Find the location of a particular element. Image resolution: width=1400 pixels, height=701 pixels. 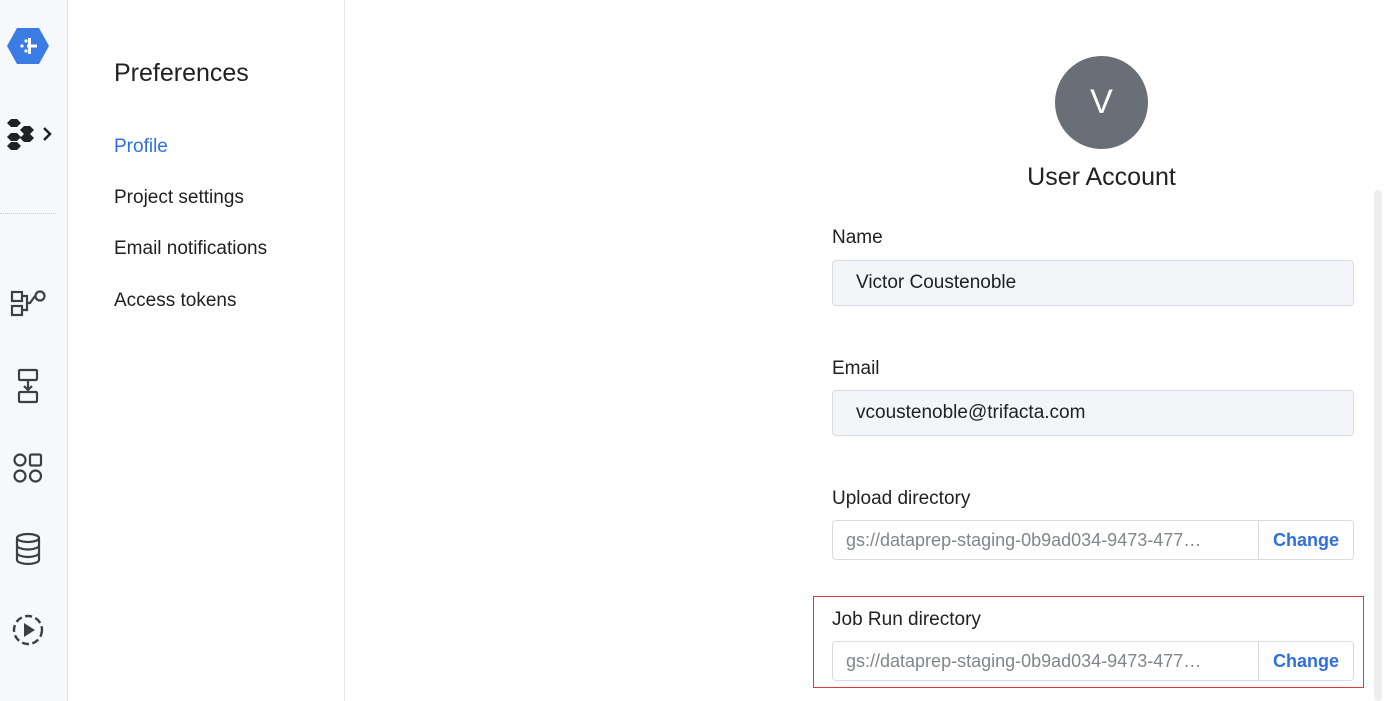

name-label: Name is located at coordinates (857, 237).